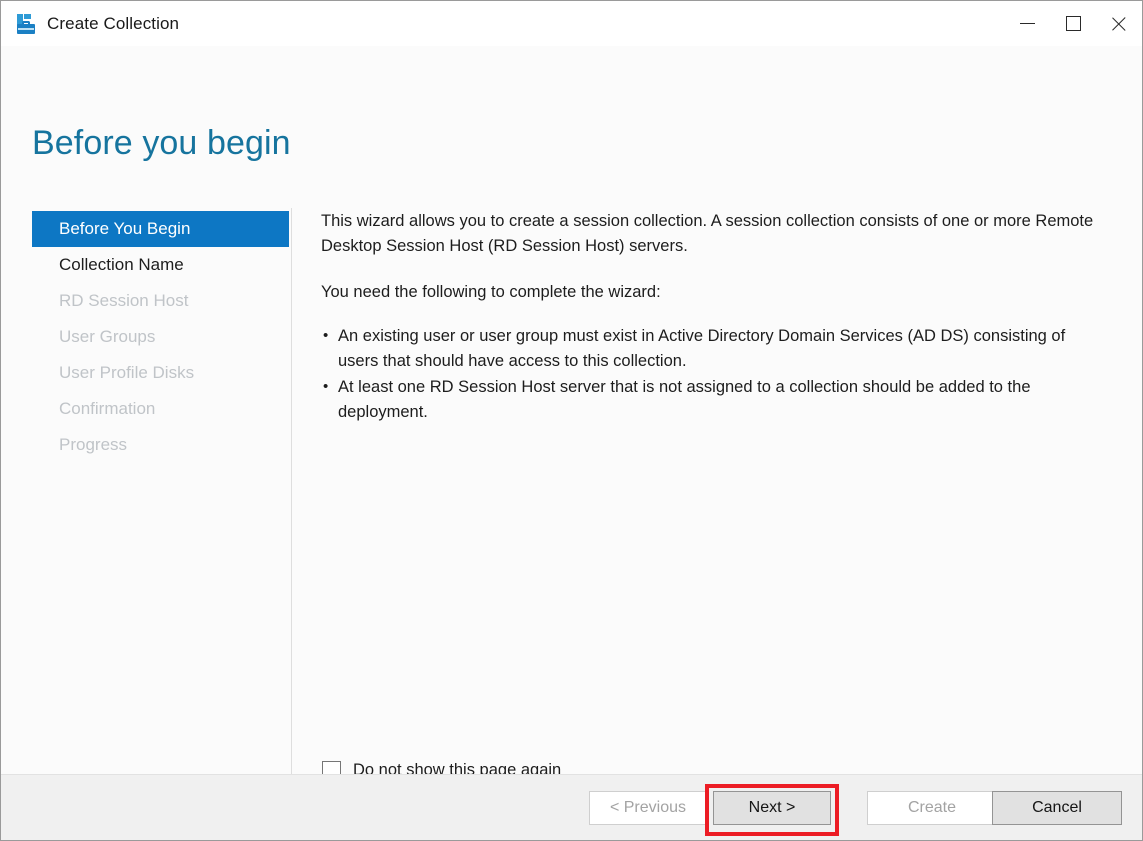  I want to click on sidebar-item-user-groups: User Groups, so click(160, 337).